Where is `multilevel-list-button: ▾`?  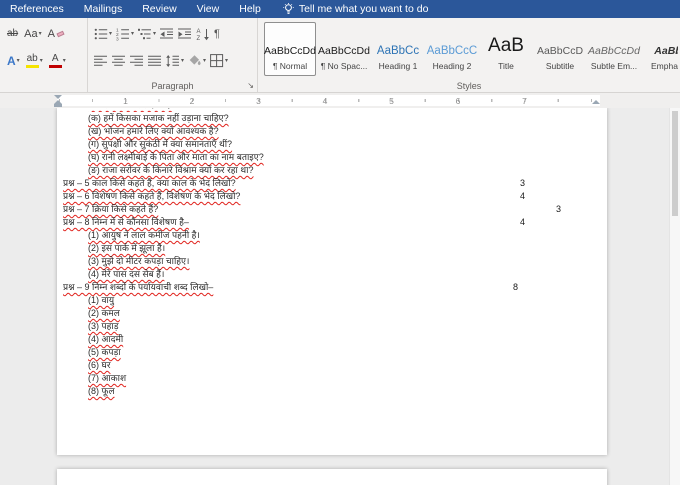
multilevel-list-button: ▾ is located at coordinates (147, 34).